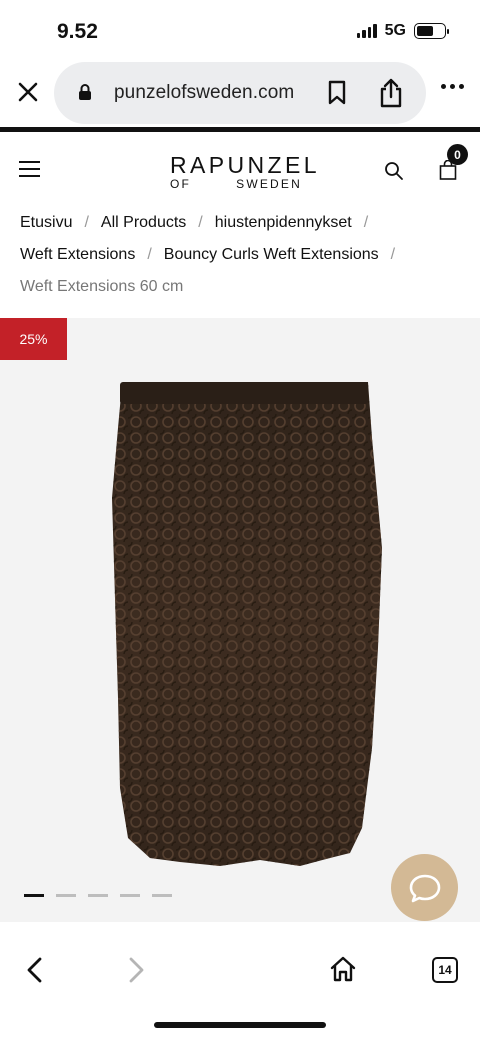  I want to click on menu-icon, so click(29, 169).